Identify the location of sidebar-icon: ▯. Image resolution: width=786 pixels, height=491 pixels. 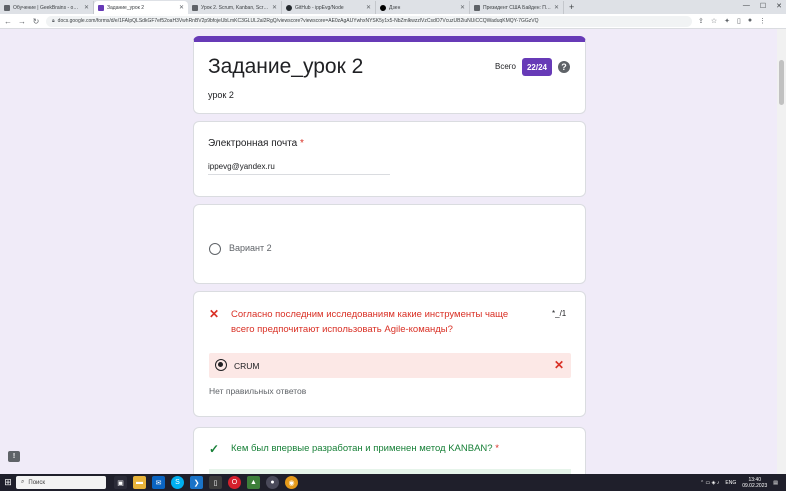
(739, 21).